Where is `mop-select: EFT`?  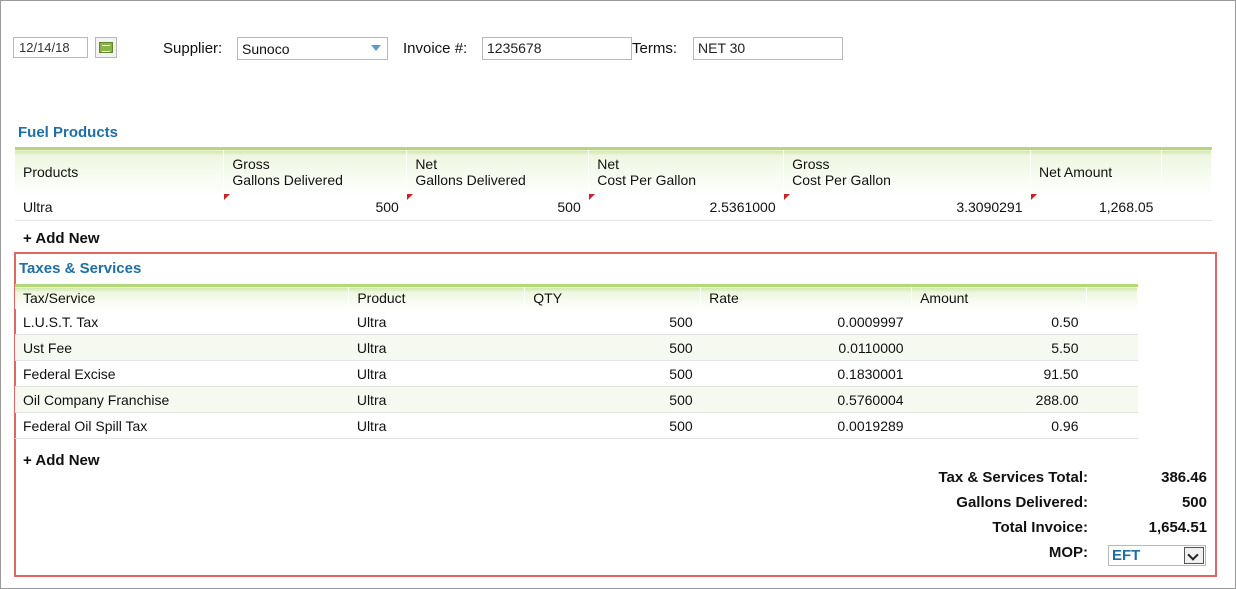
mop-select: EFT is located at coordinates (1157, 555).